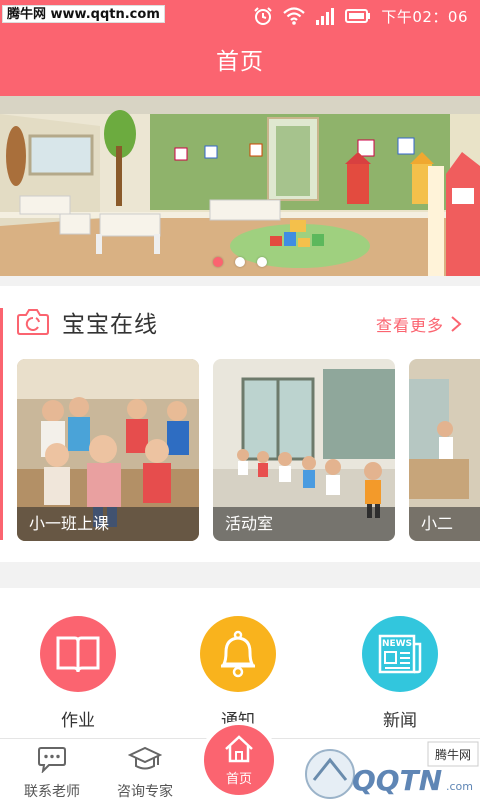  I want to click on section-header: 宝宝在线, so click(87, 322).